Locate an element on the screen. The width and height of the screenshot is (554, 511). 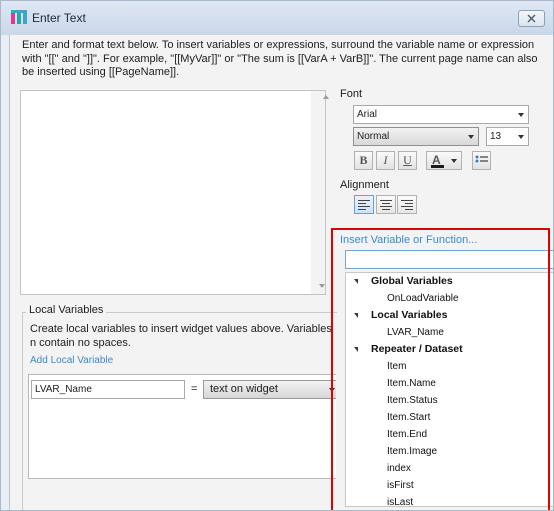
tree-item: Item is located at coordinates (449, 366).